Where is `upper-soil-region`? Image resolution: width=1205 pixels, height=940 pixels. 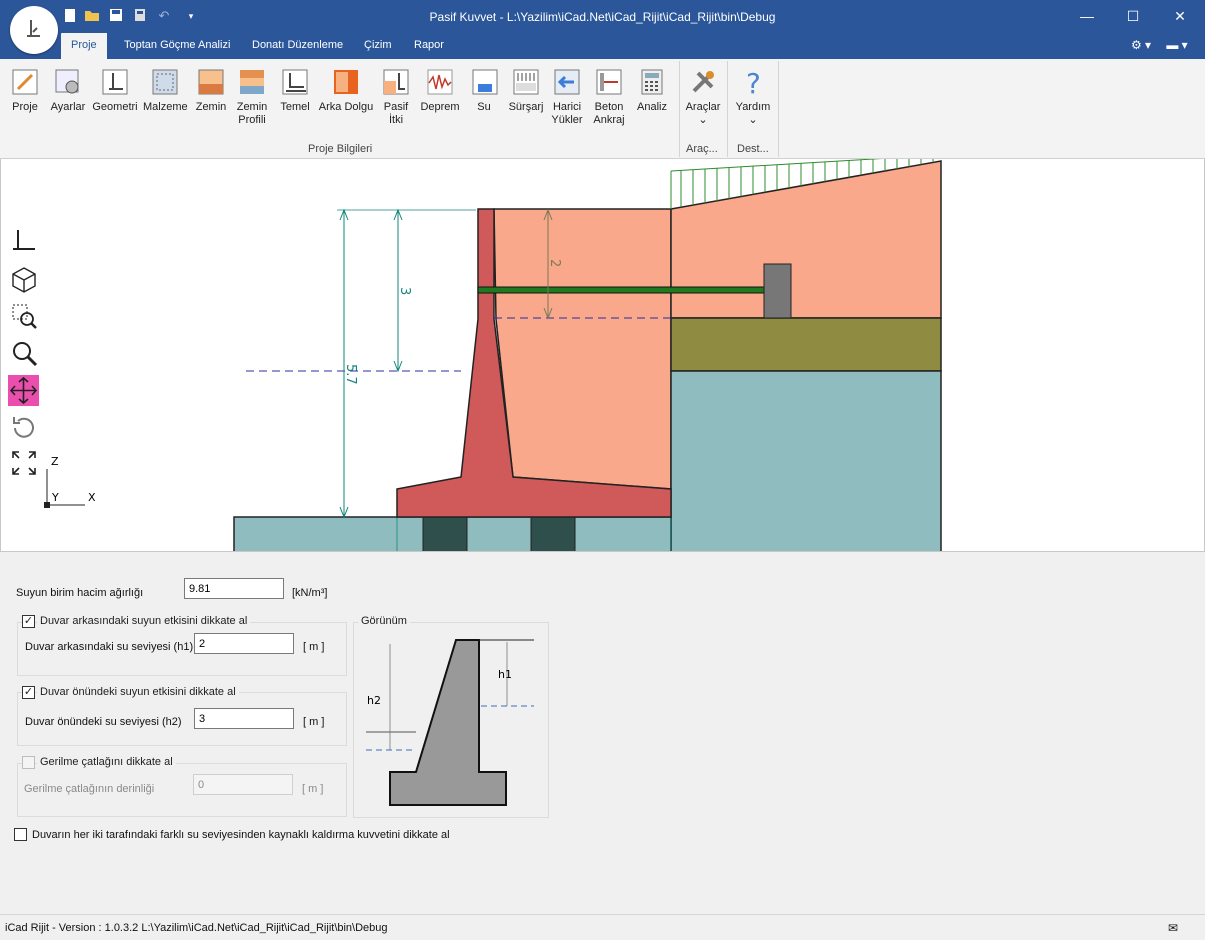 upper-soil-region is located at coordinates (806, 239).